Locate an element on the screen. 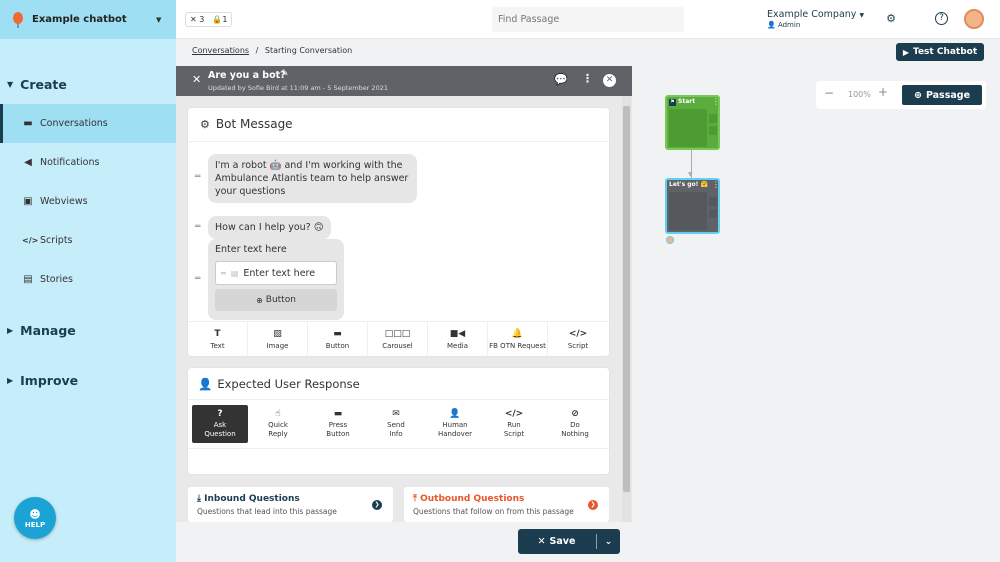 This screenshot has height=562, width=1000. response-label: Ask is located at coordinates (220, 424).